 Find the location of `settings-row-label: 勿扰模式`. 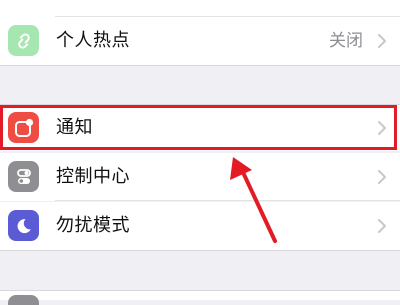

settings-row-label: 勿扰模式 is located at coordinates (93, 225).